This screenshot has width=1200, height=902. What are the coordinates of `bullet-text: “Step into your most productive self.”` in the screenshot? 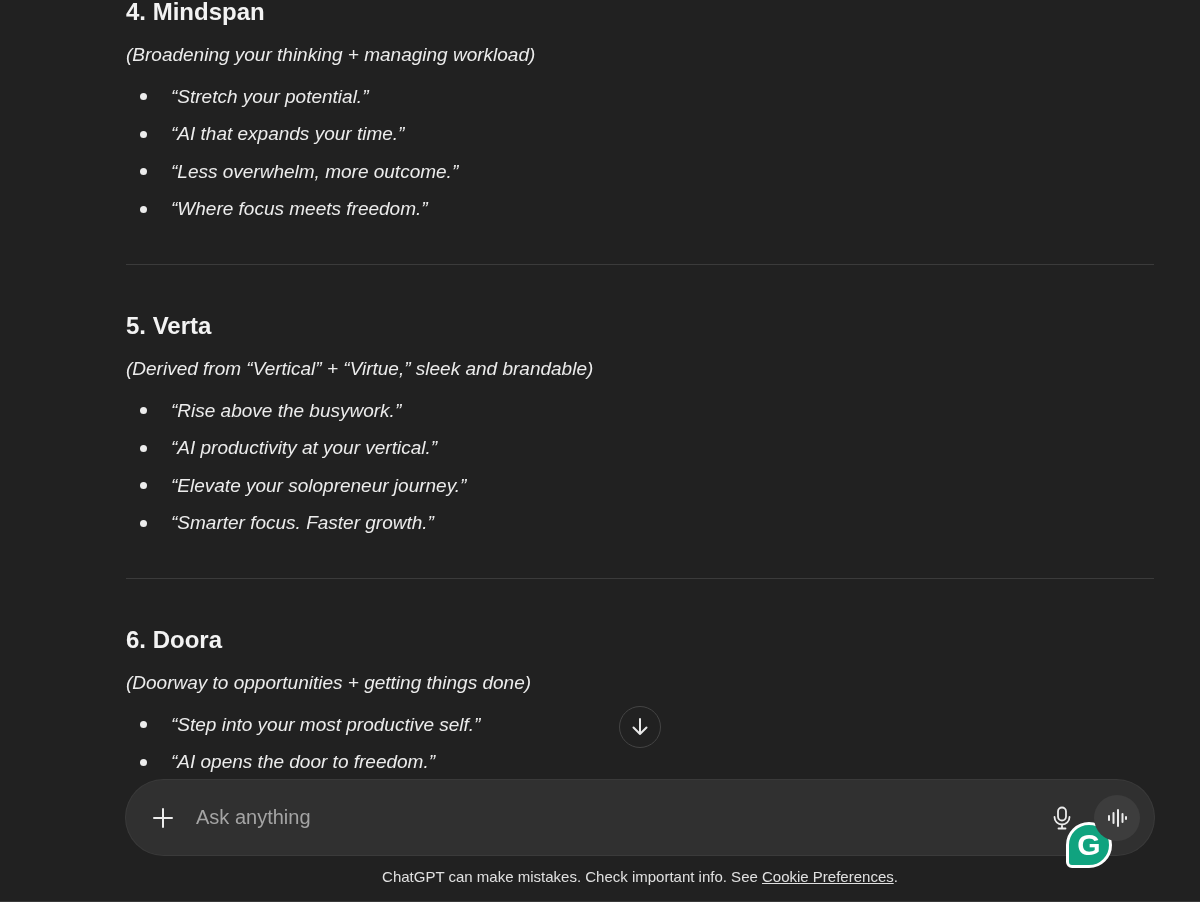 It's located at (326, 724).